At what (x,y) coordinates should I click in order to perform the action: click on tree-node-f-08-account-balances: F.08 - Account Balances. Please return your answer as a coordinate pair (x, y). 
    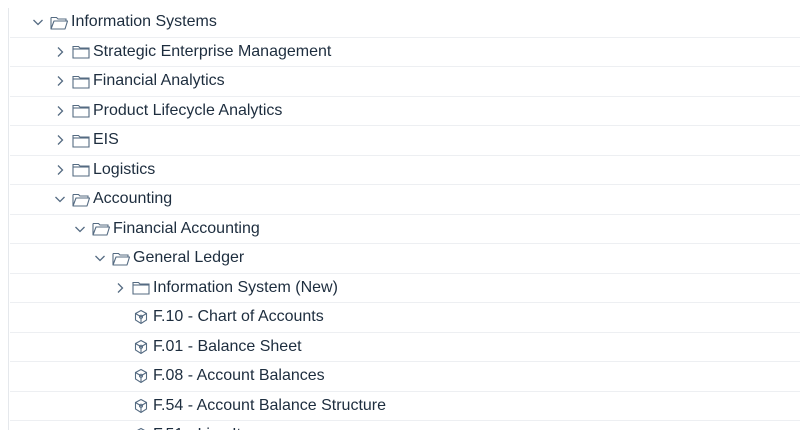
    Looking at the image, I should click on (405, 377).